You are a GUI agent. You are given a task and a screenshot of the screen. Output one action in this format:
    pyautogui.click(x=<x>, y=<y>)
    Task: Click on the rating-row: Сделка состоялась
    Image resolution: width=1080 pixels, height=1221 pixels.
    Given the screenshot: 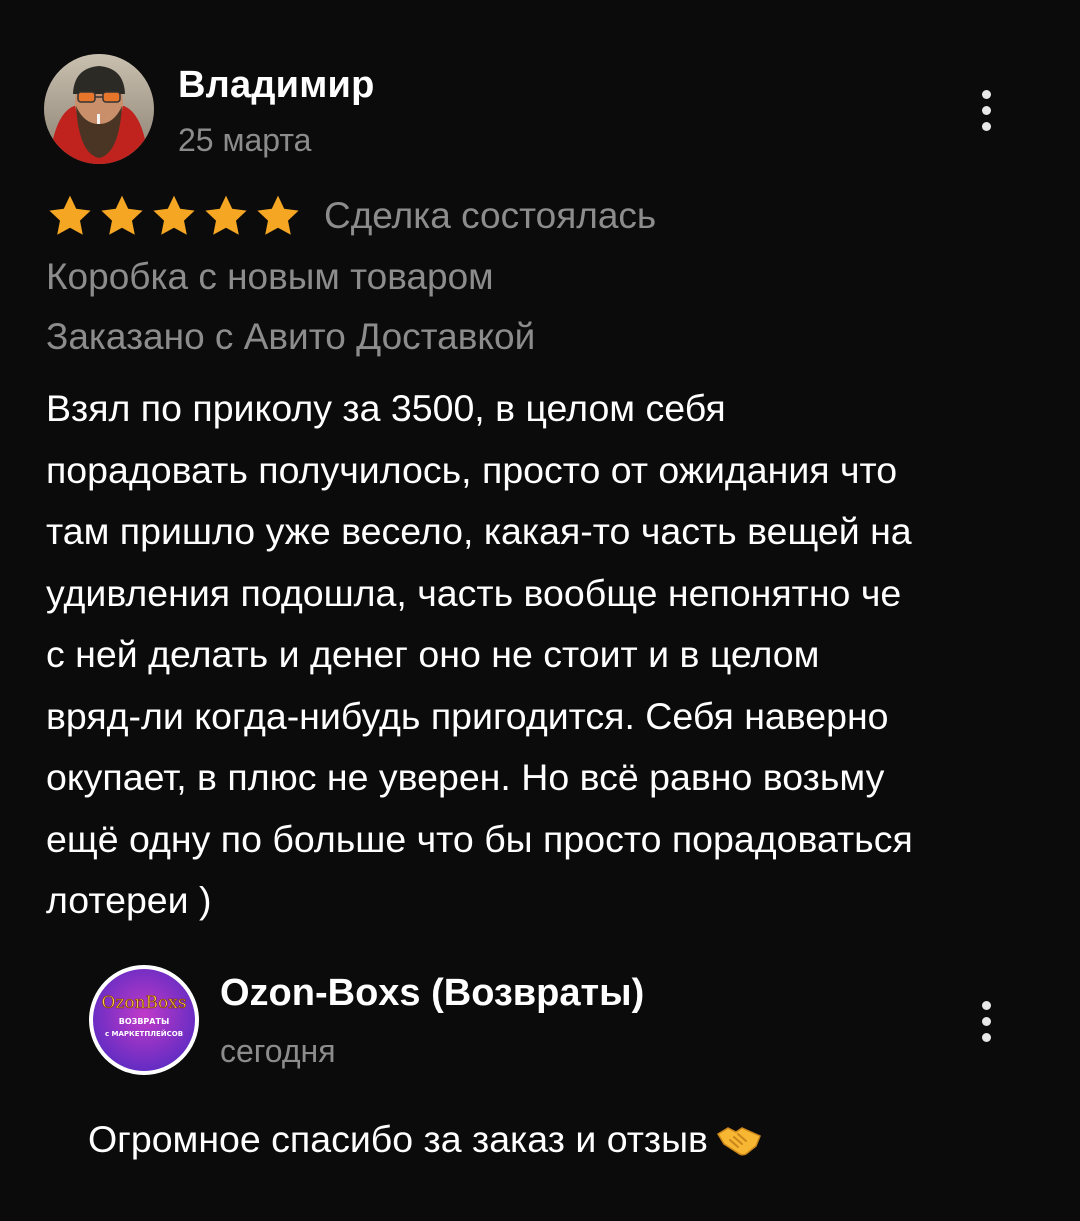 What is the action you would take?
    pyautogui.click(x=351, y=216)
    